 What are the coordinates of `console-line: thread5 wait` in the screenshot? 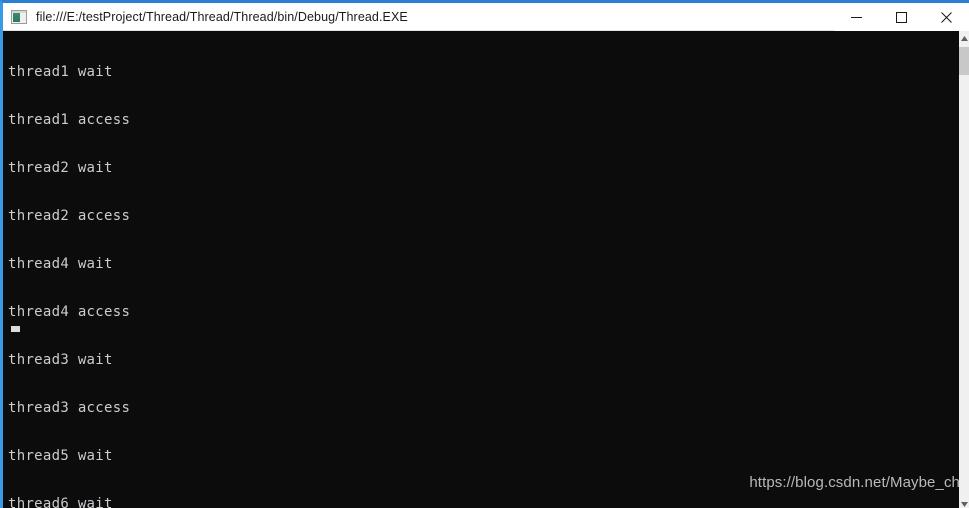 It's located at (60, 456).